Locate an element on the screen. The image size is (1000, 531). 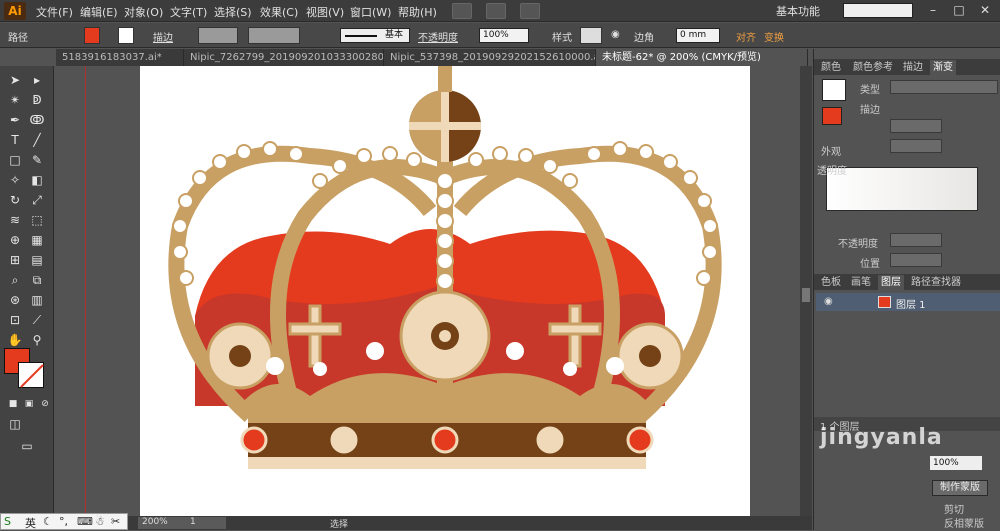
tab-document-active: 未标题-62* @ 200% (CMYK/预览) is located at coordinates (702, 57).